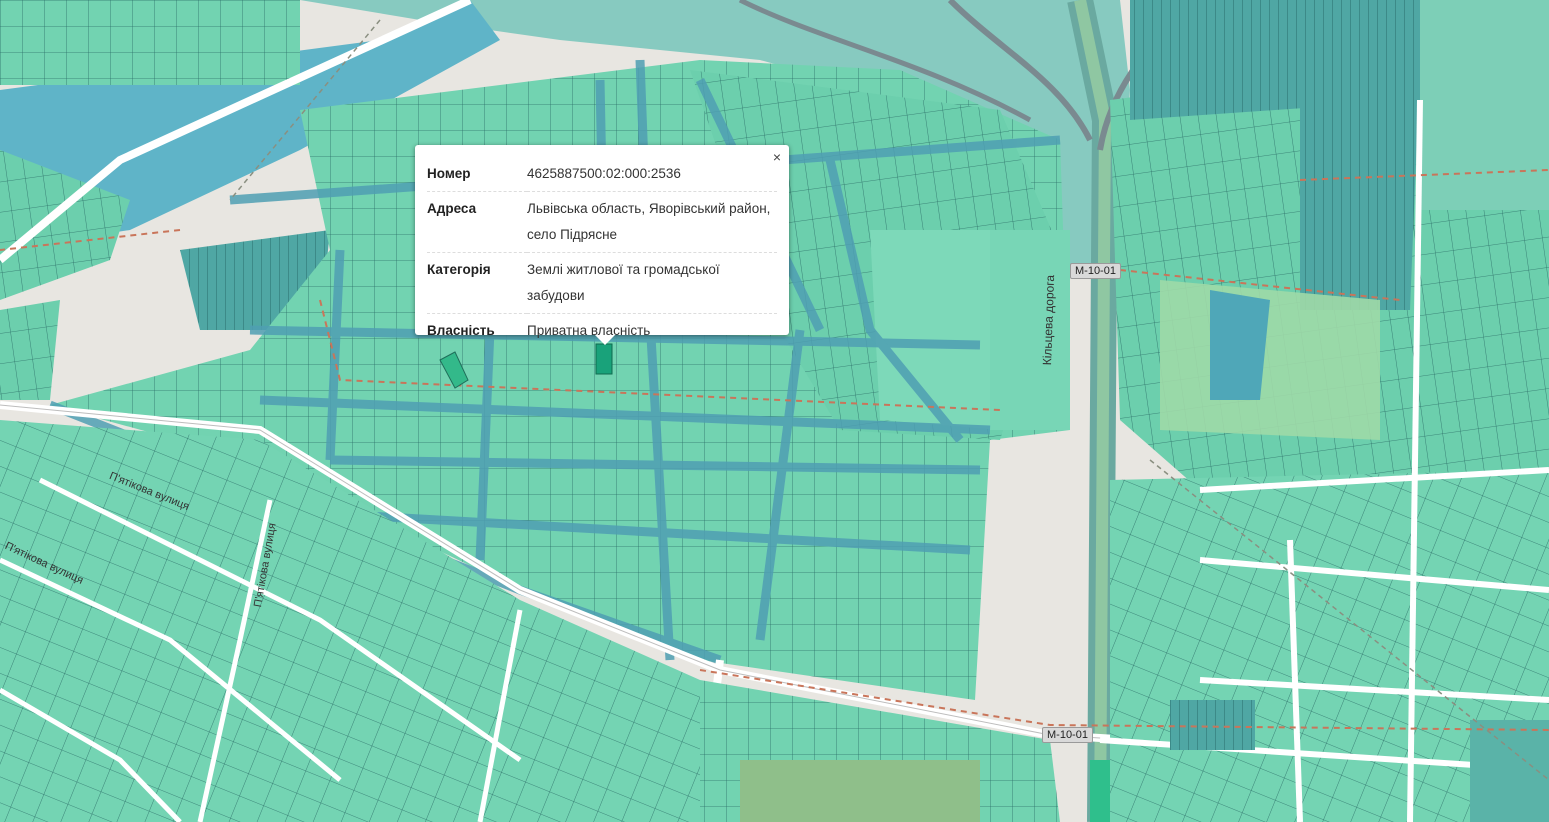 This screenshot has height=822, width=1549. I want to click on green-zone, so click(1270, 360).